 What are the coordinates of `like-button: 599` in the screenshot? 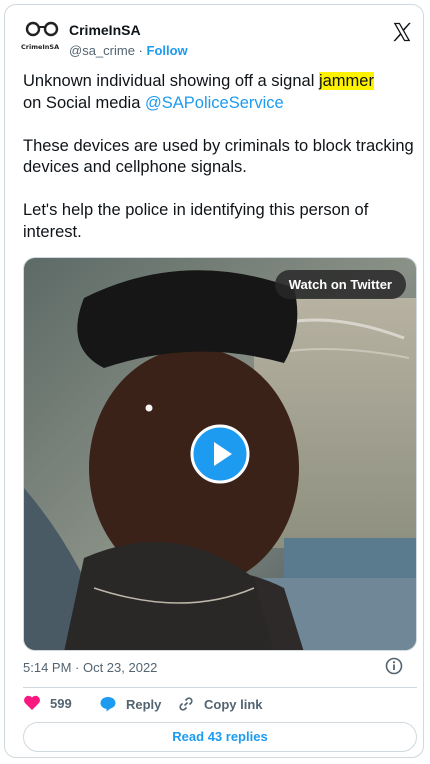 It's located at (47, 703).